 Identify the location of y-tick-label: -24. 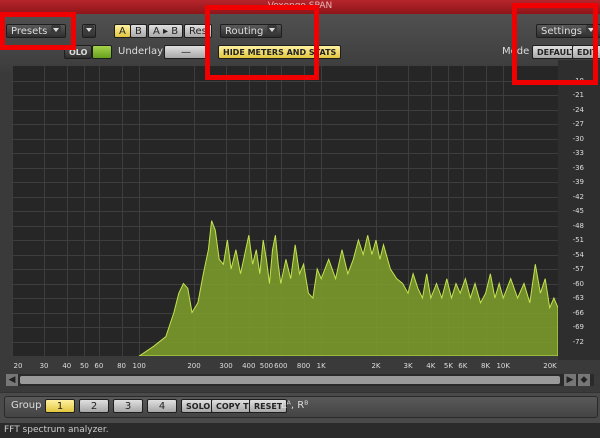
(578, 109).